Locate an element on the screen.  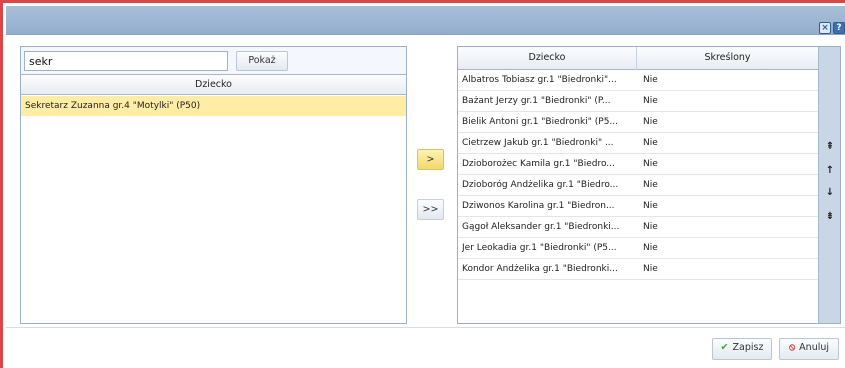
show-button: Pokaż is located at coordinates (262, 61).